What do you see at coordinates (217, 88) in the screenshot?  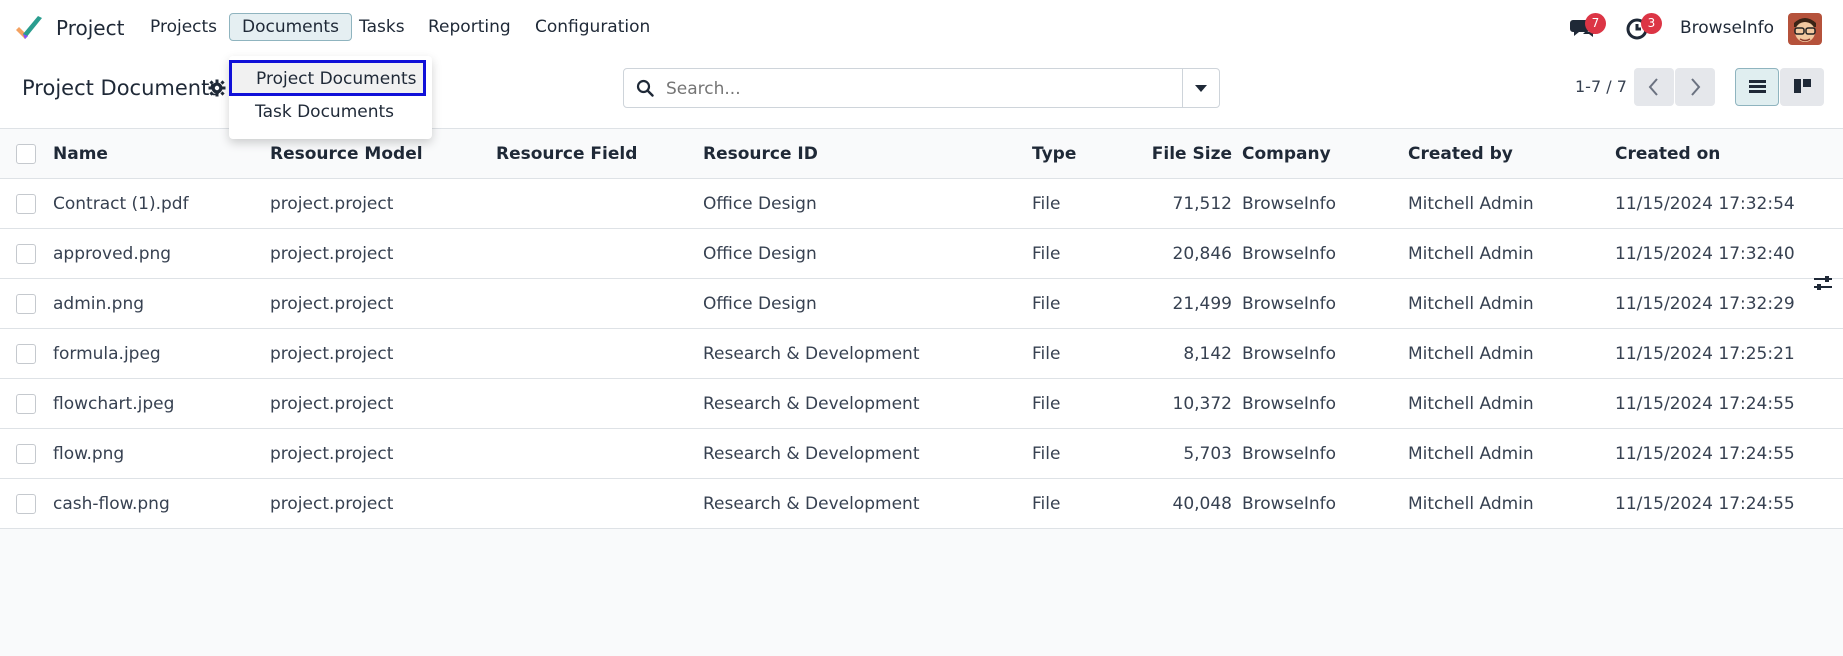 I see `gear-icon` at bounding box center [217, 88].